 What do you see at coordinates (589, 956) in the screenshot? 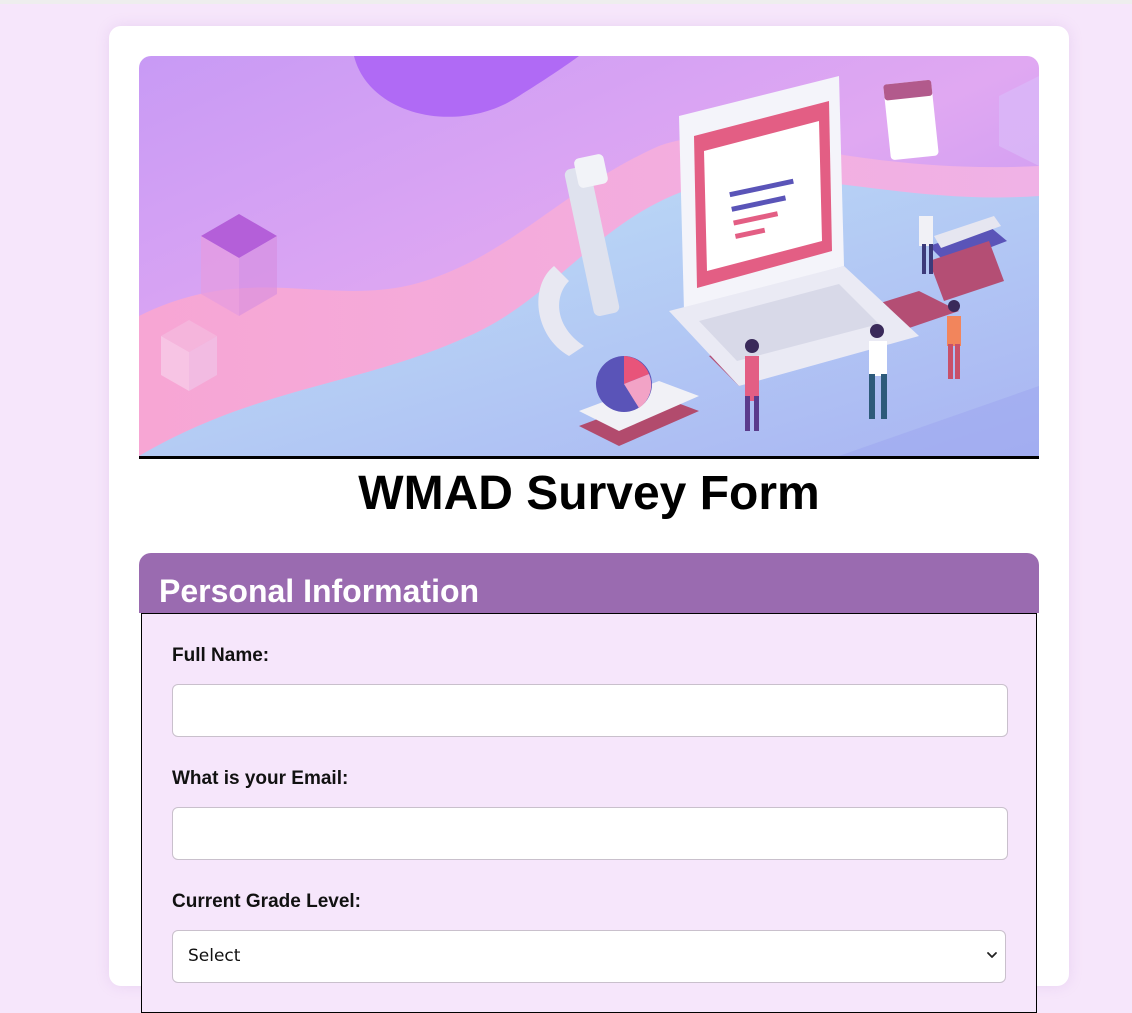
I see `grade-level-select: Select` at bounding box center [589, 956].